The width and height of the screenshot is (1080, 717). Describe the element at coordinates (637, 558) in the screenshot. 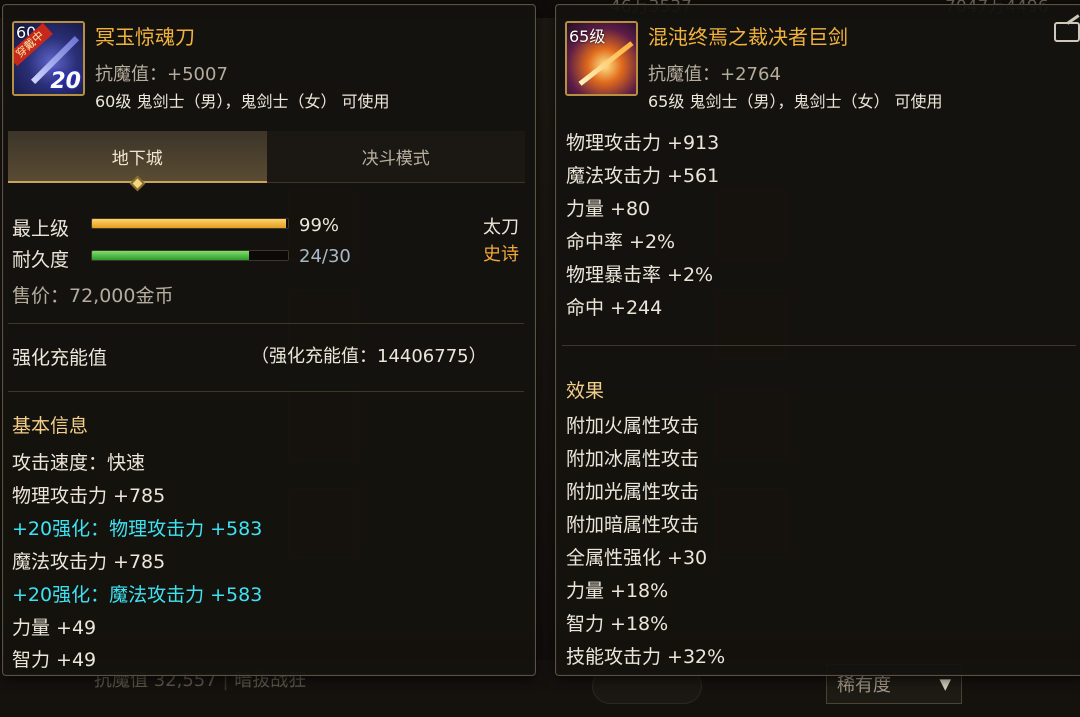

I see `effect-line: 全属性强化 +30` at that location.